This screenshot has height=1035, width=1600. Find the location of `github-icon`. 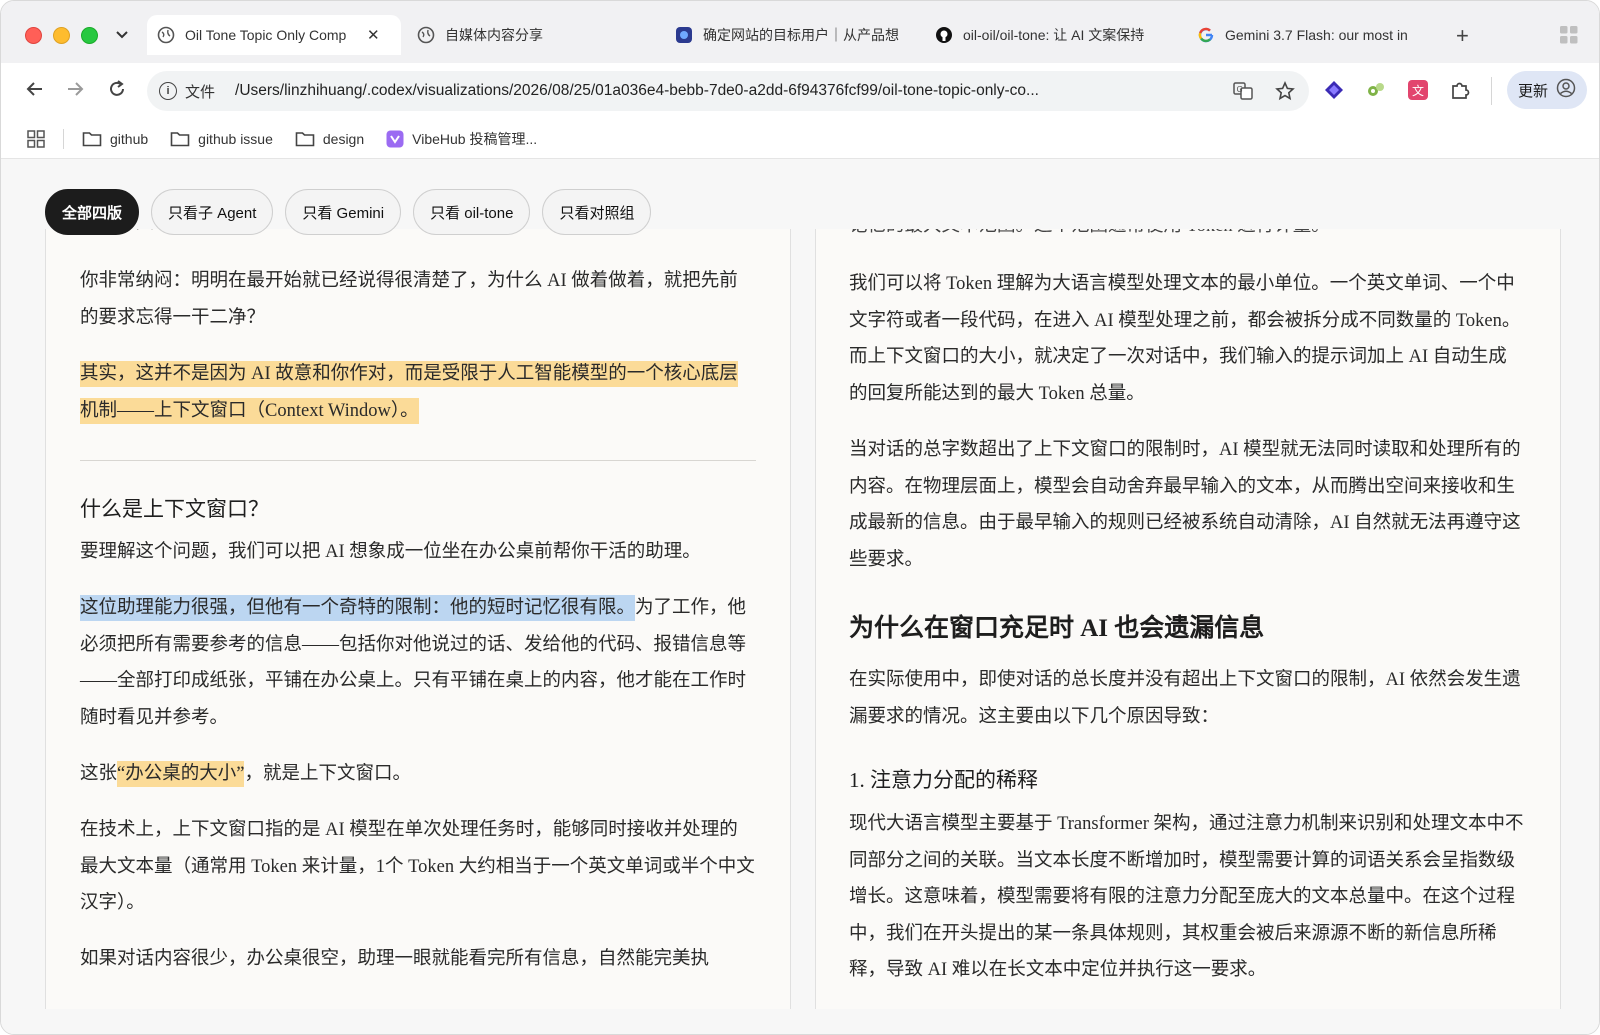

github-icon is located at coordinates (944, 35).